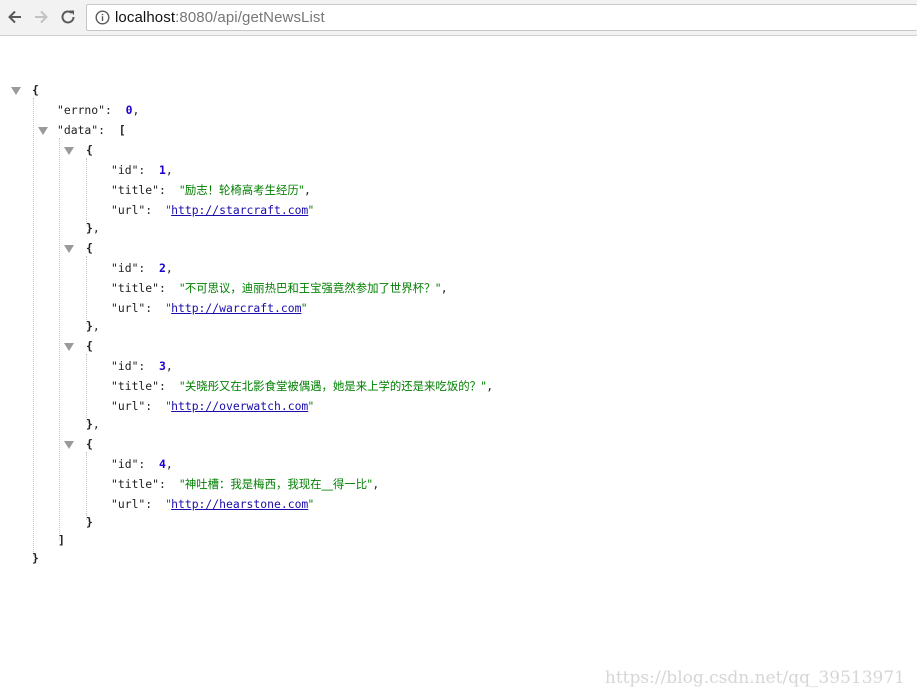  What do you see at coordinates (102, 17) in the screenshot?
I see `info-icon` at bounding box center [102, 17].